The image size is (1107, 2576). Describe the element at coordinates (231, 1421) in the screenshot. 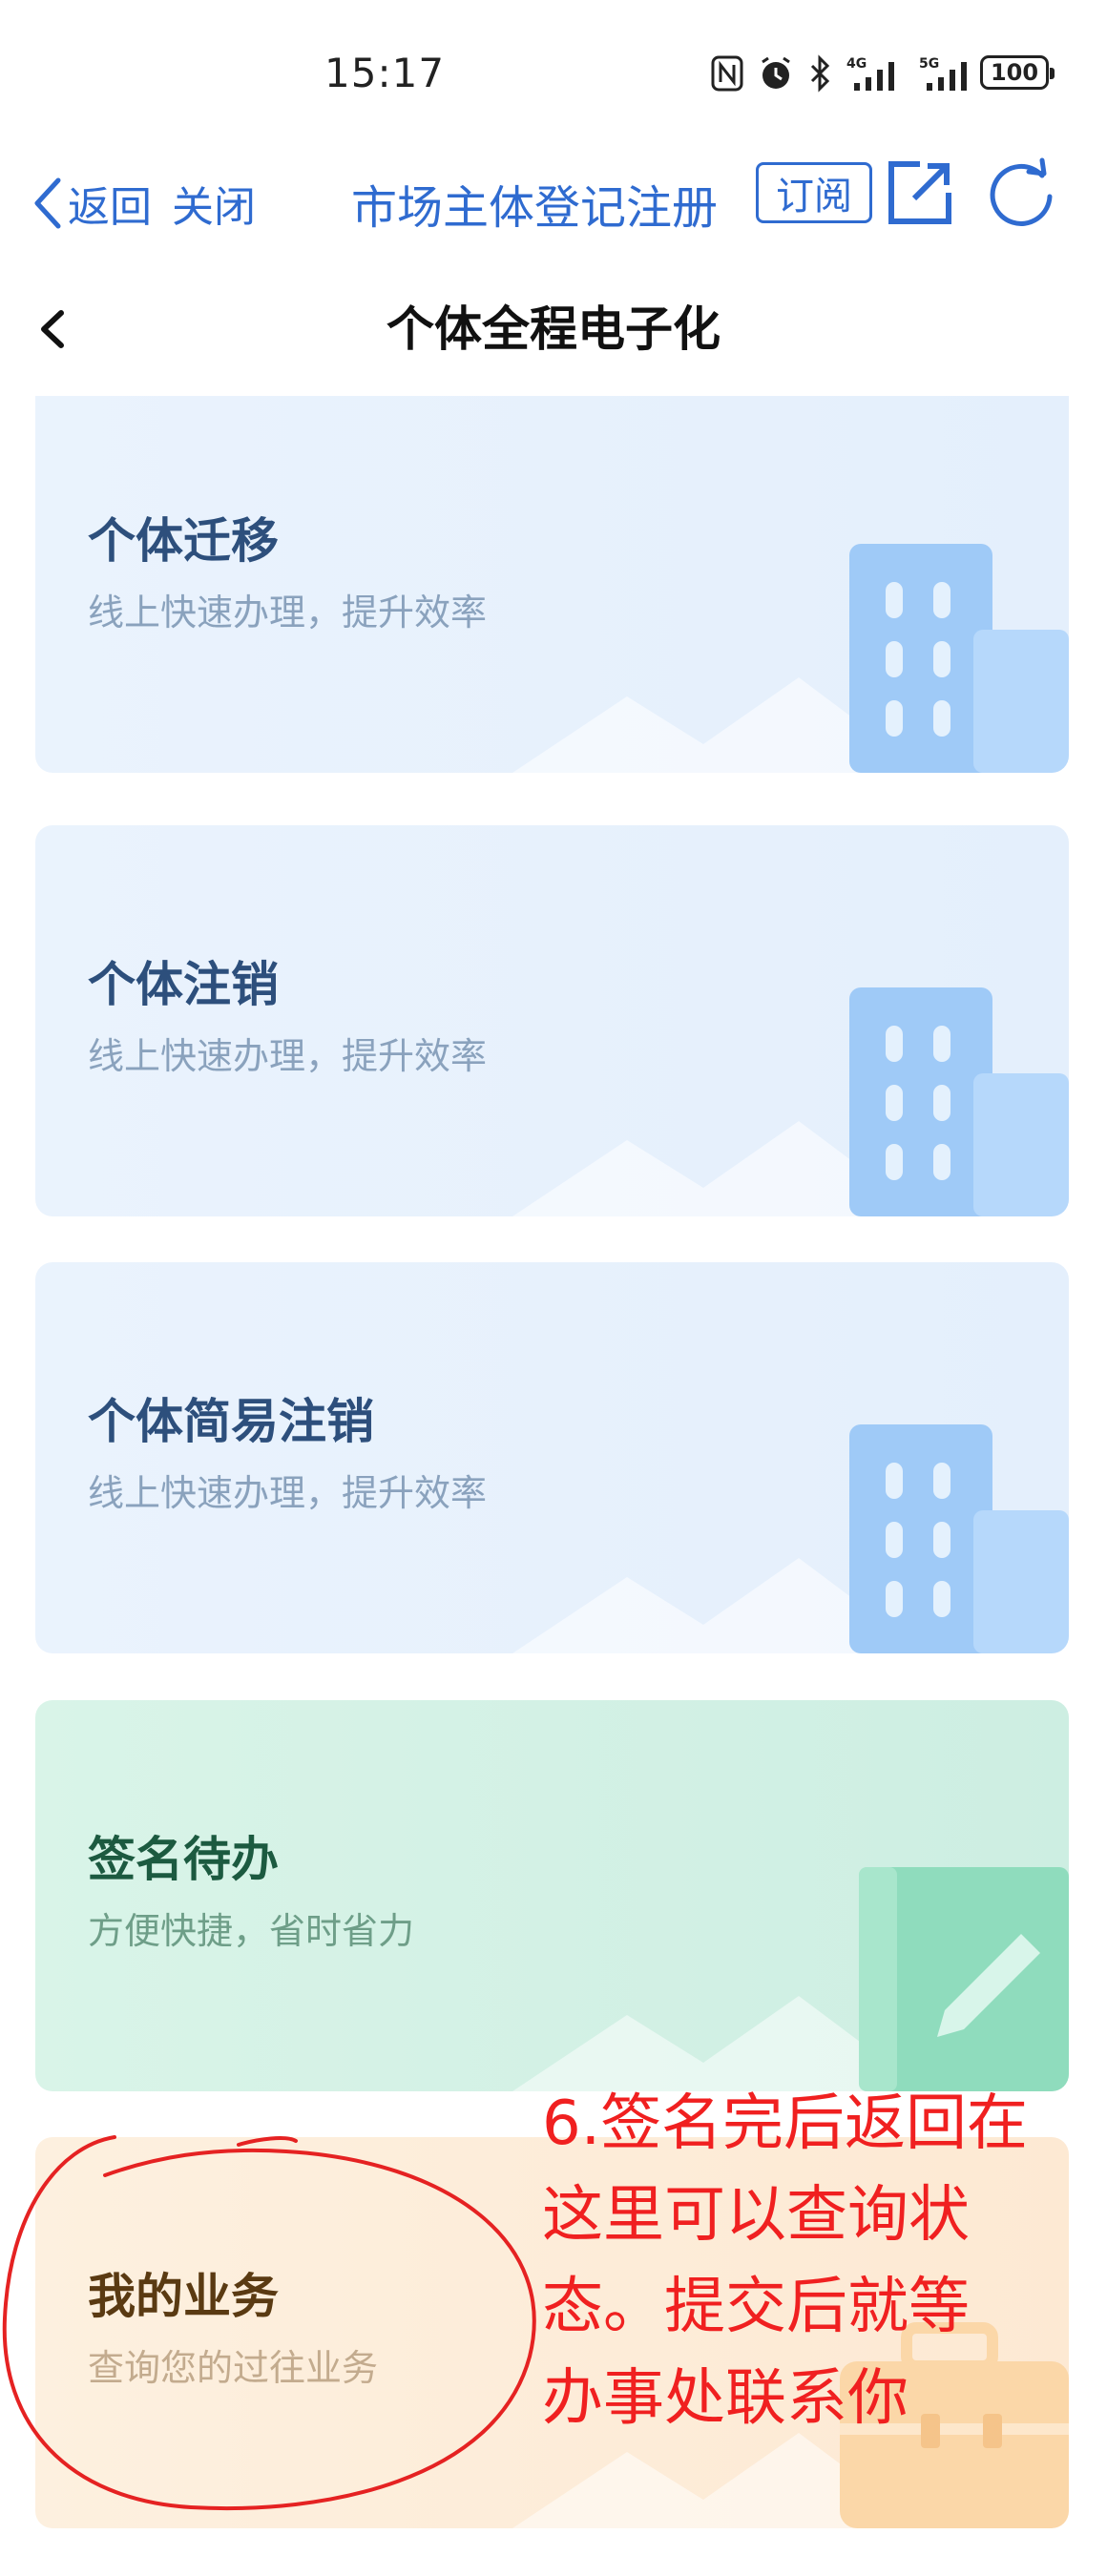

I see `card-title: 个体简易注销` at that location.